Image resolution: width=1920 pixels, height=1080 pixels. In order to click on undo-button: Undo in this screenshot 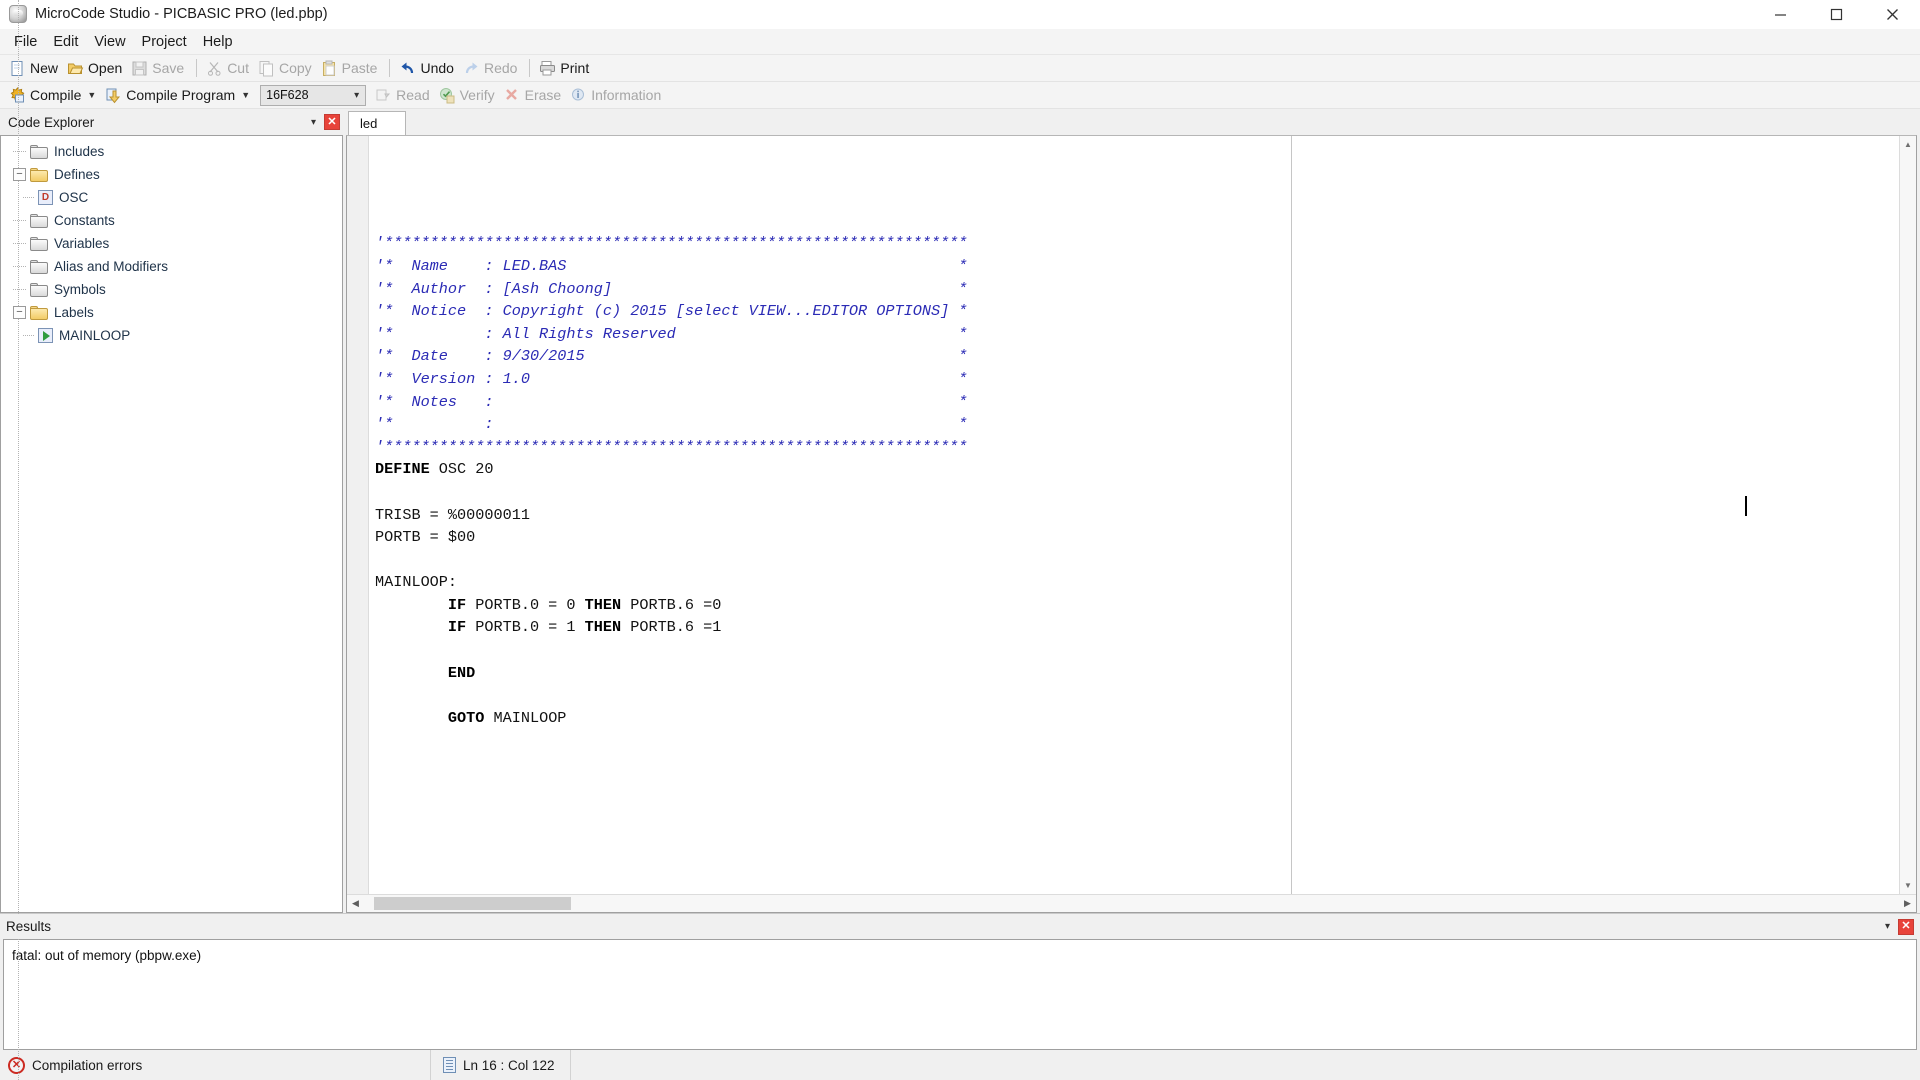, I will do `click(427, 68)`.